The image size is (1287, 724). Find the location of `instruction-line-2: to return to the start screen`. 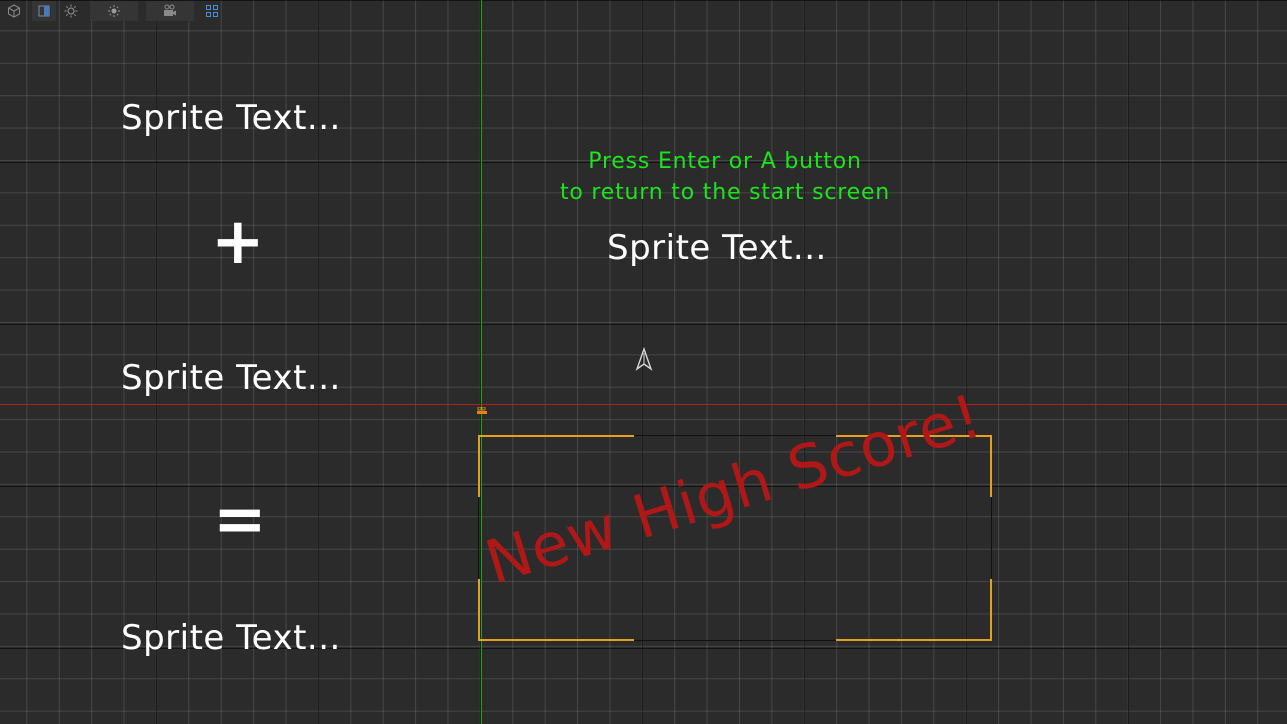

instruction-line-2: to return to the start screen is located at coordinates (725, 192).